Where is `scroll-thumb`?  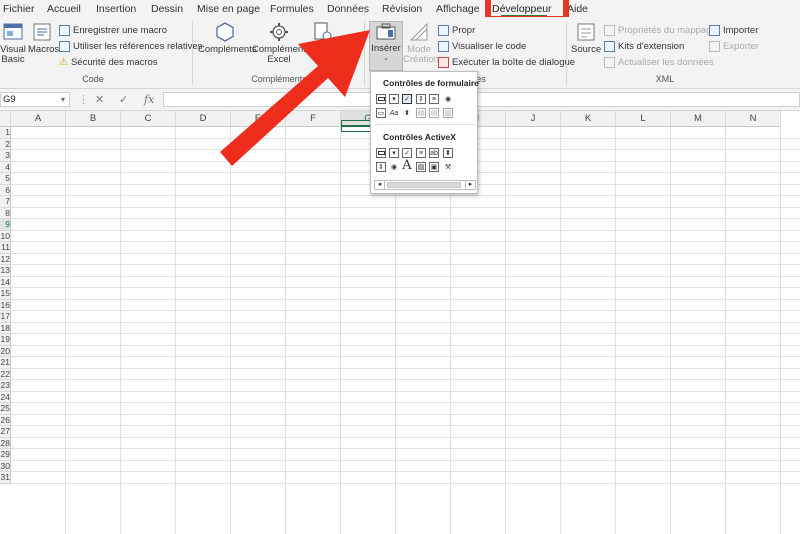 scroll-thumb is located at coordinates (424, 185).